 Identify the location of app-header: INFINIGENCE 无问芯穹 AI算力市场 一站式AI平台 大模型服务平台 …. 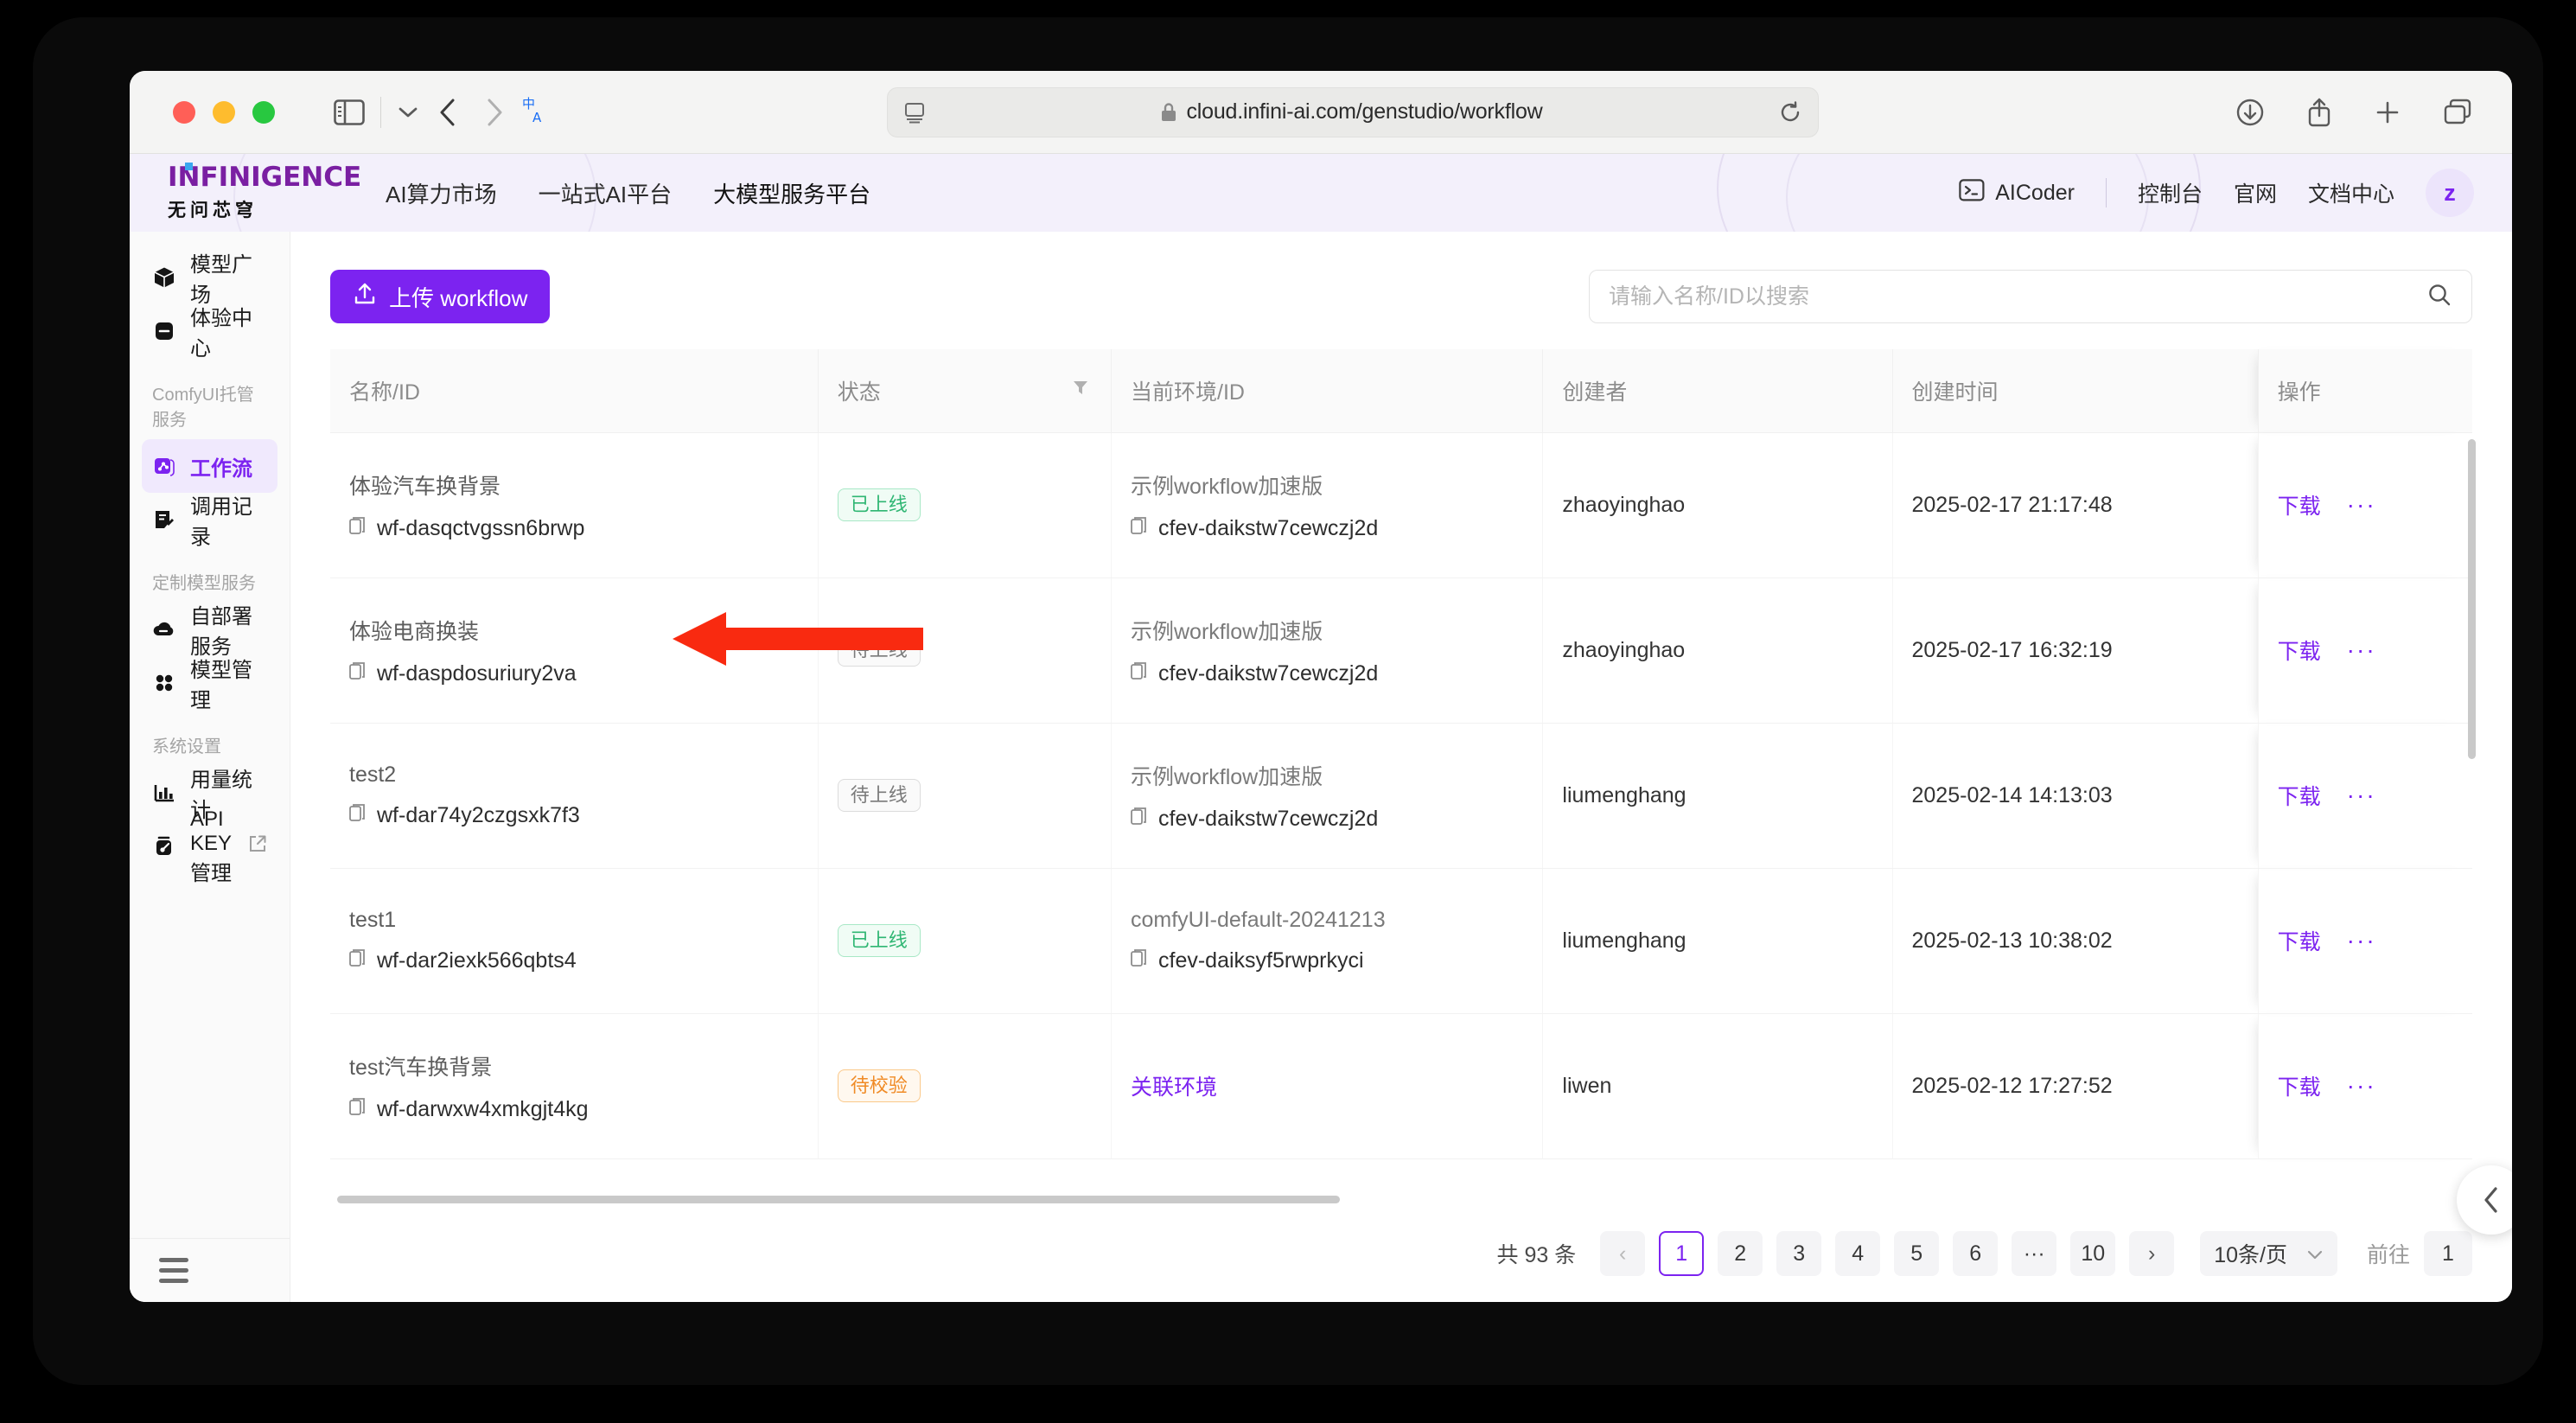
(1321, 193).